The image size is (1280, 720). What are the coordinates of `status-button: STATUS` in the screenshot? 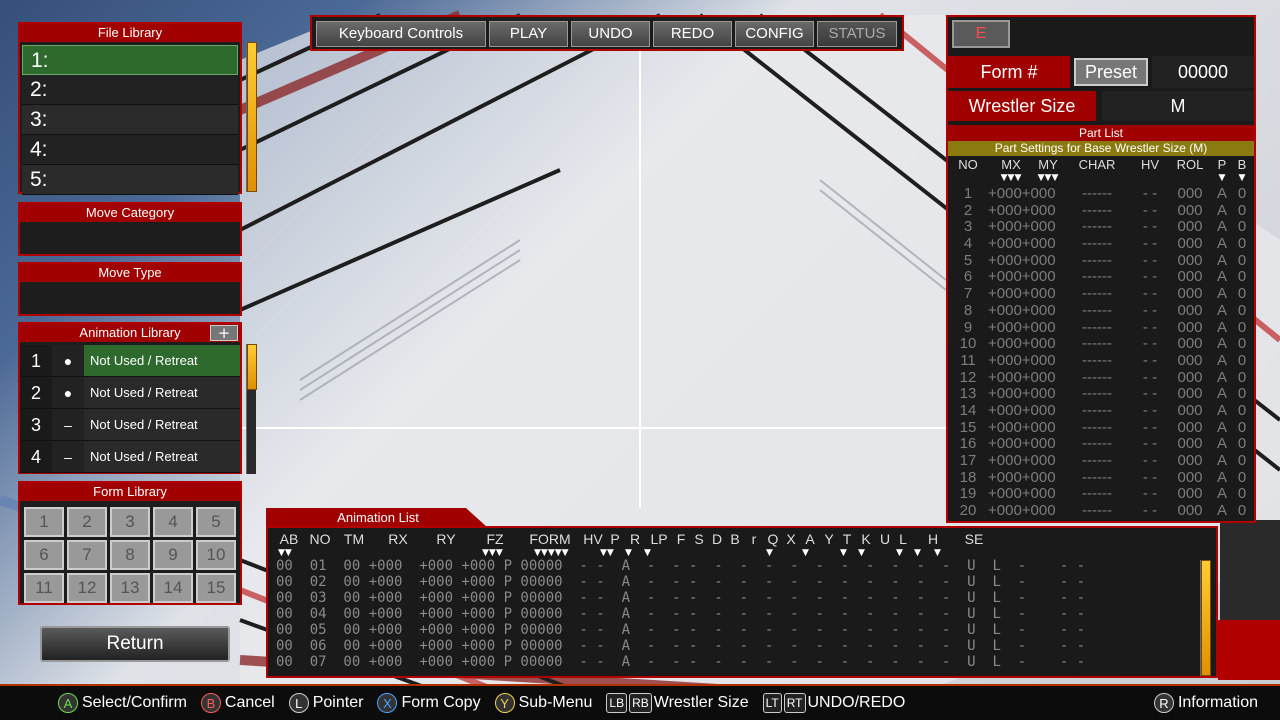 It's located at (857, 34).